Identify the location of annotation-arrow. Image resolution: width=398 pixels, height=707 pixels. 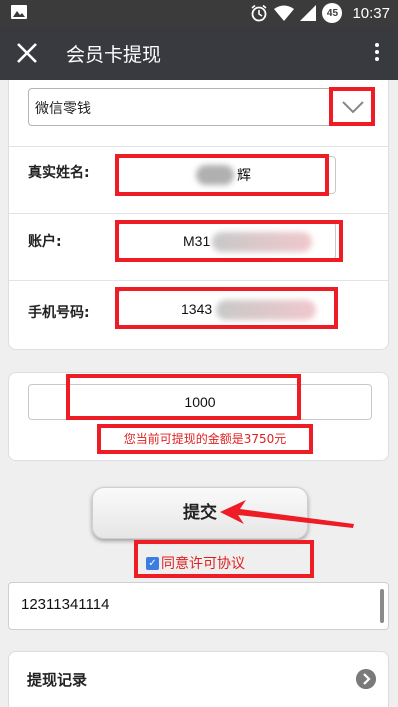
(287, 514).